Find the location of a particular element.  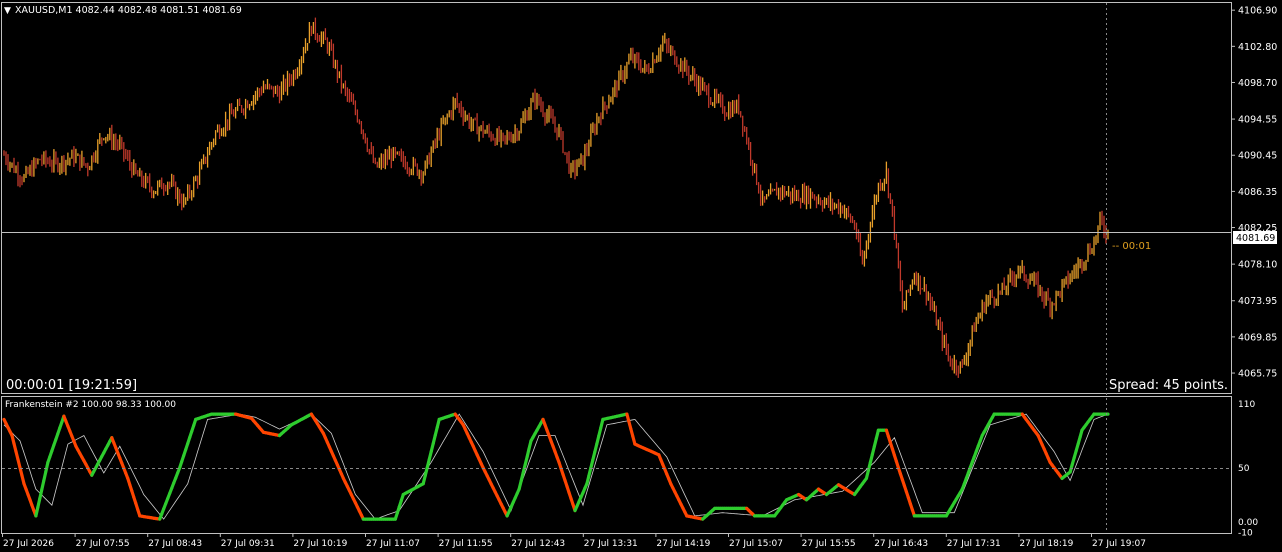

price-axis-label: 4098.70 is located at coordinates (1257, 83).